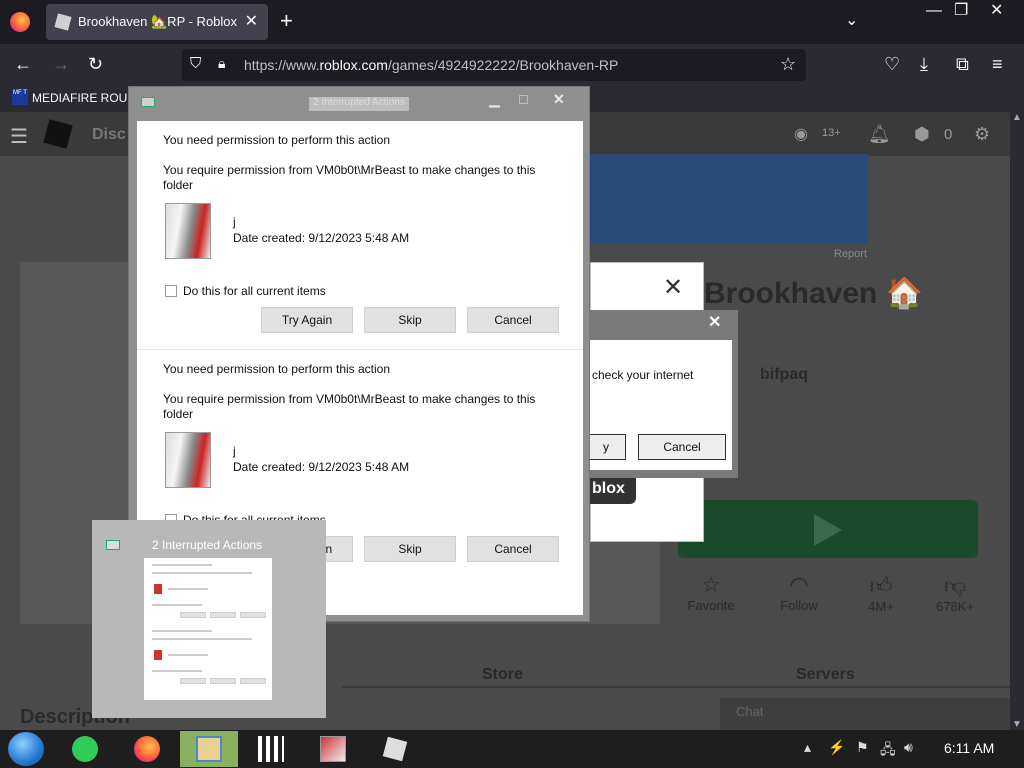 The width and height of the screenshot is (1024, 768). I want to click on notes-app-icon, so click(85, 749).